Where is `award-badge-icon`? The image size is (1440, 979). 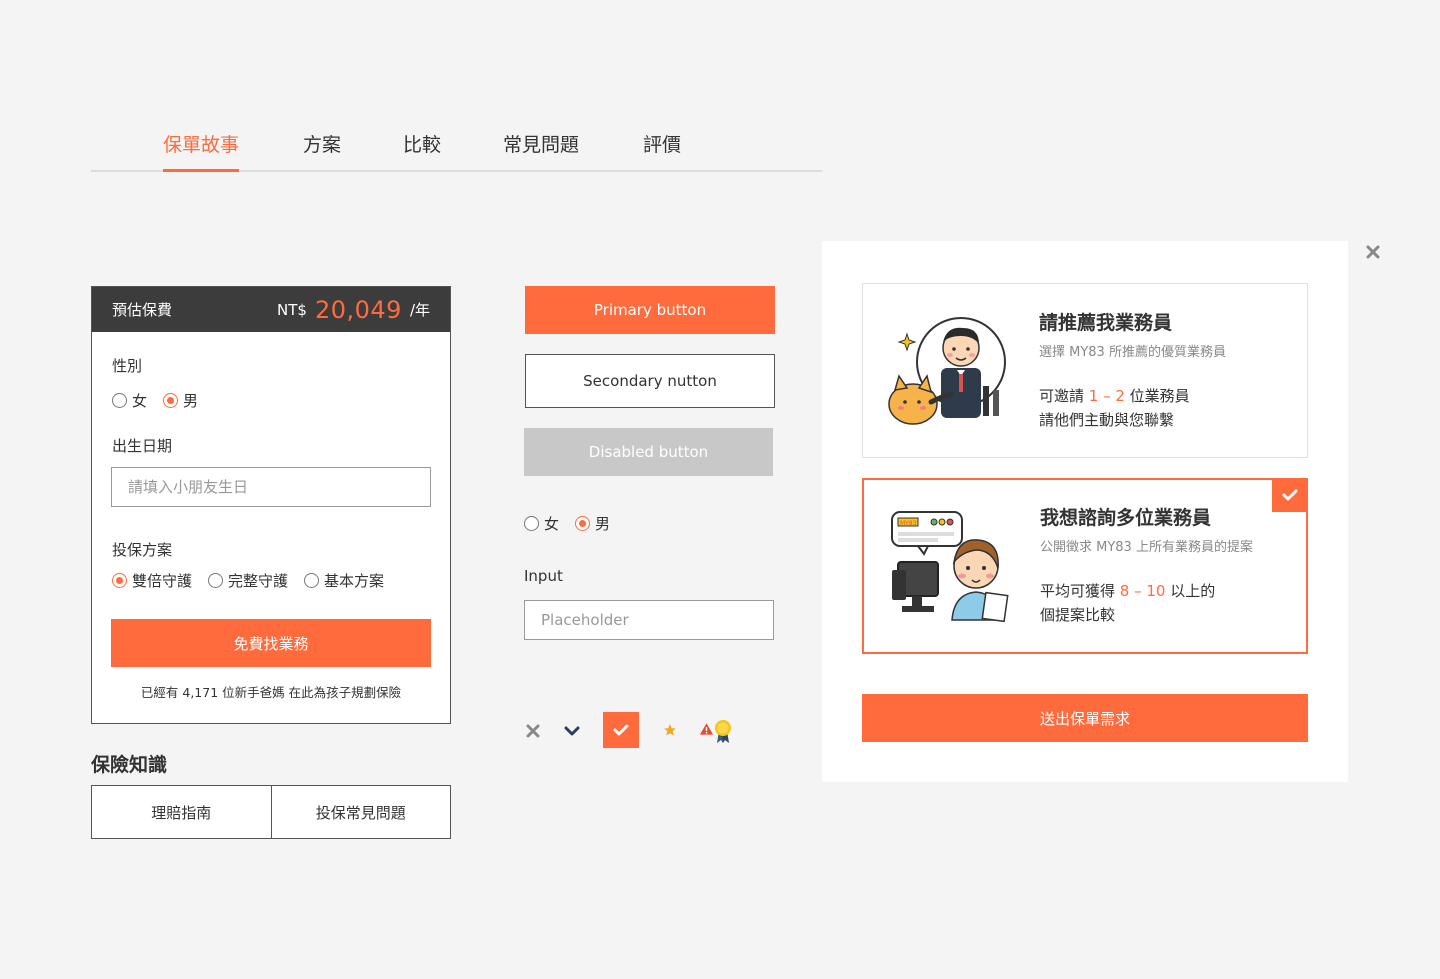
award-badge-icon is located at coordinates (723, 732).